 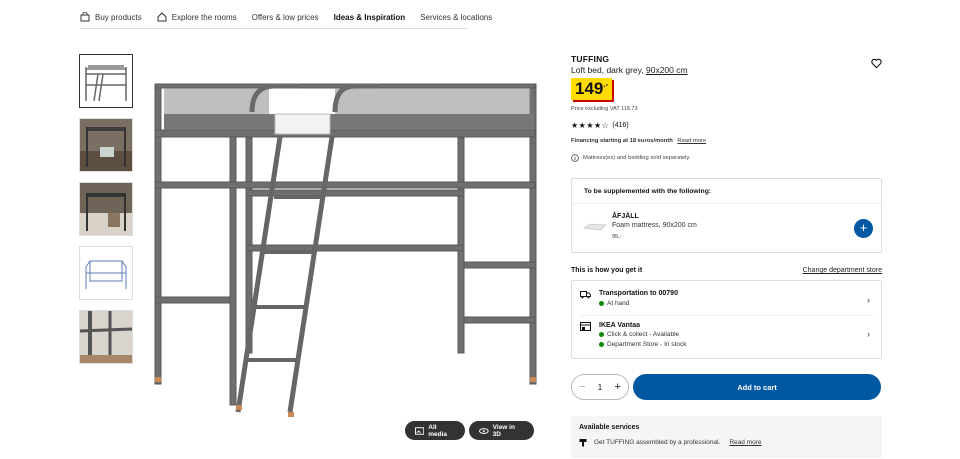 I want to click on transport-status: At hand, so click(x=614, y=303).